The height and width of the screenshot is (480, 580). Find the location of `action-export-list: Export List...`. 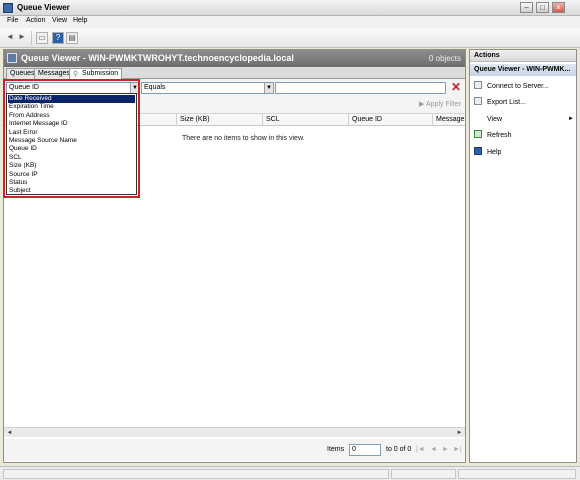

action-export-list: Export List... is located at coordinates (500, 102).